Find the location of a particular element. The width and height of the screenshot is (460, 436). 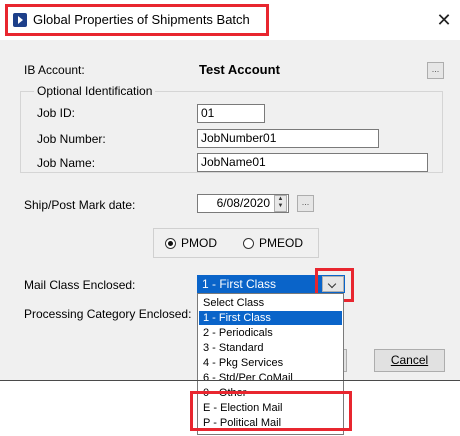

mail-class-label: Mail Class Enclosed: is located at coordinates (80, 285).